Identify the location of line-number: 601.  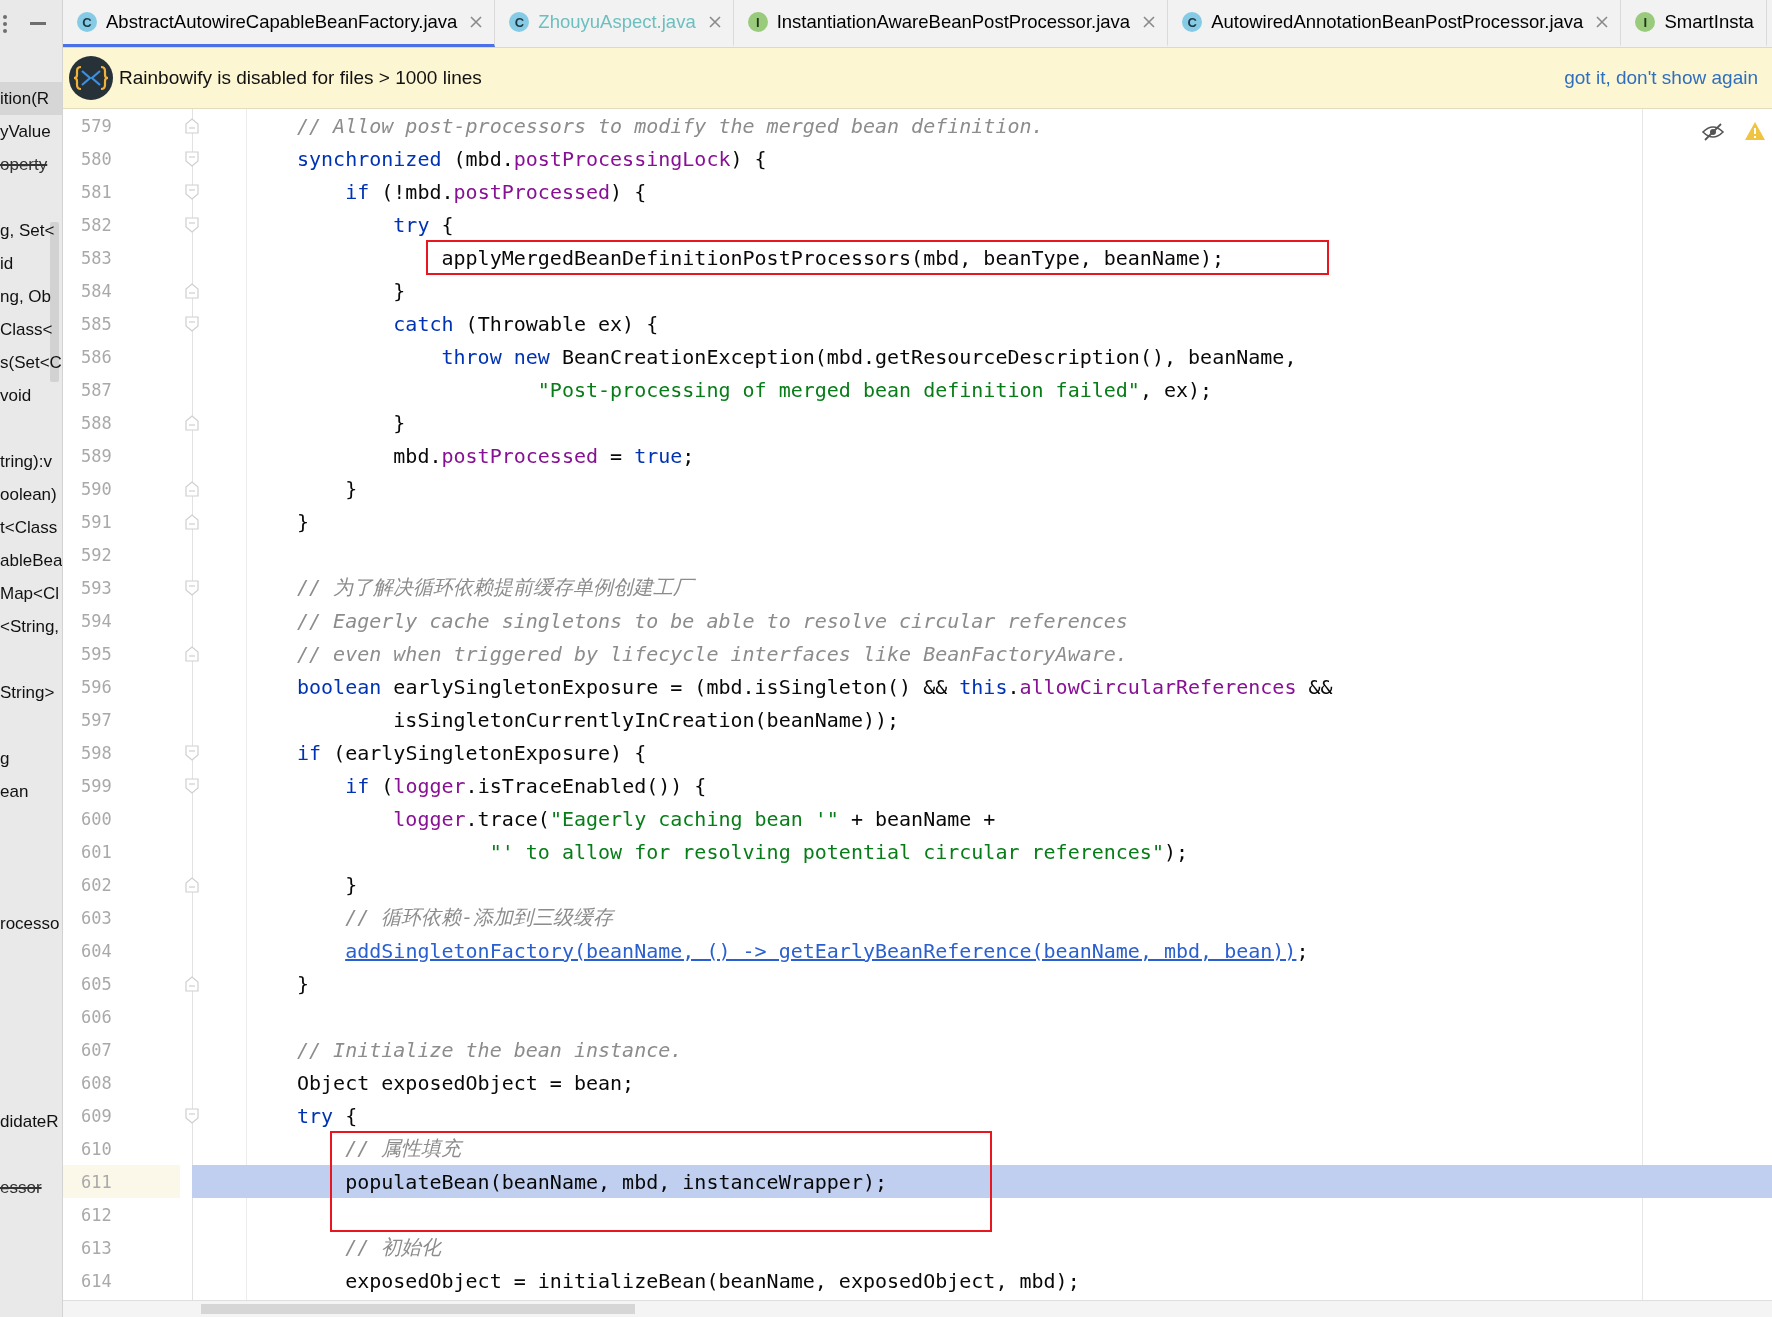
(96, 851).